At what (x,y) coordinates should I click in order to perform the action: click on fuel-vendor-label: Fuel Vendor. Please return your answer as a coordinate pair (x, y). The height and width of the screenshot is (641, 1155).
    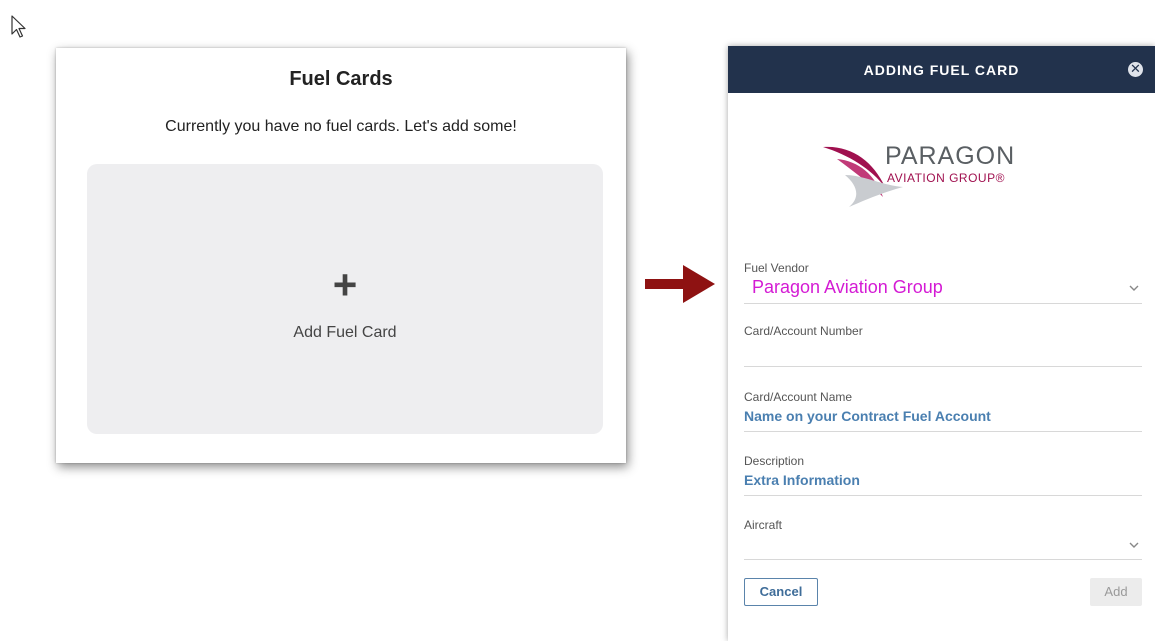
    Looking at the image, I should click on (776, 268).